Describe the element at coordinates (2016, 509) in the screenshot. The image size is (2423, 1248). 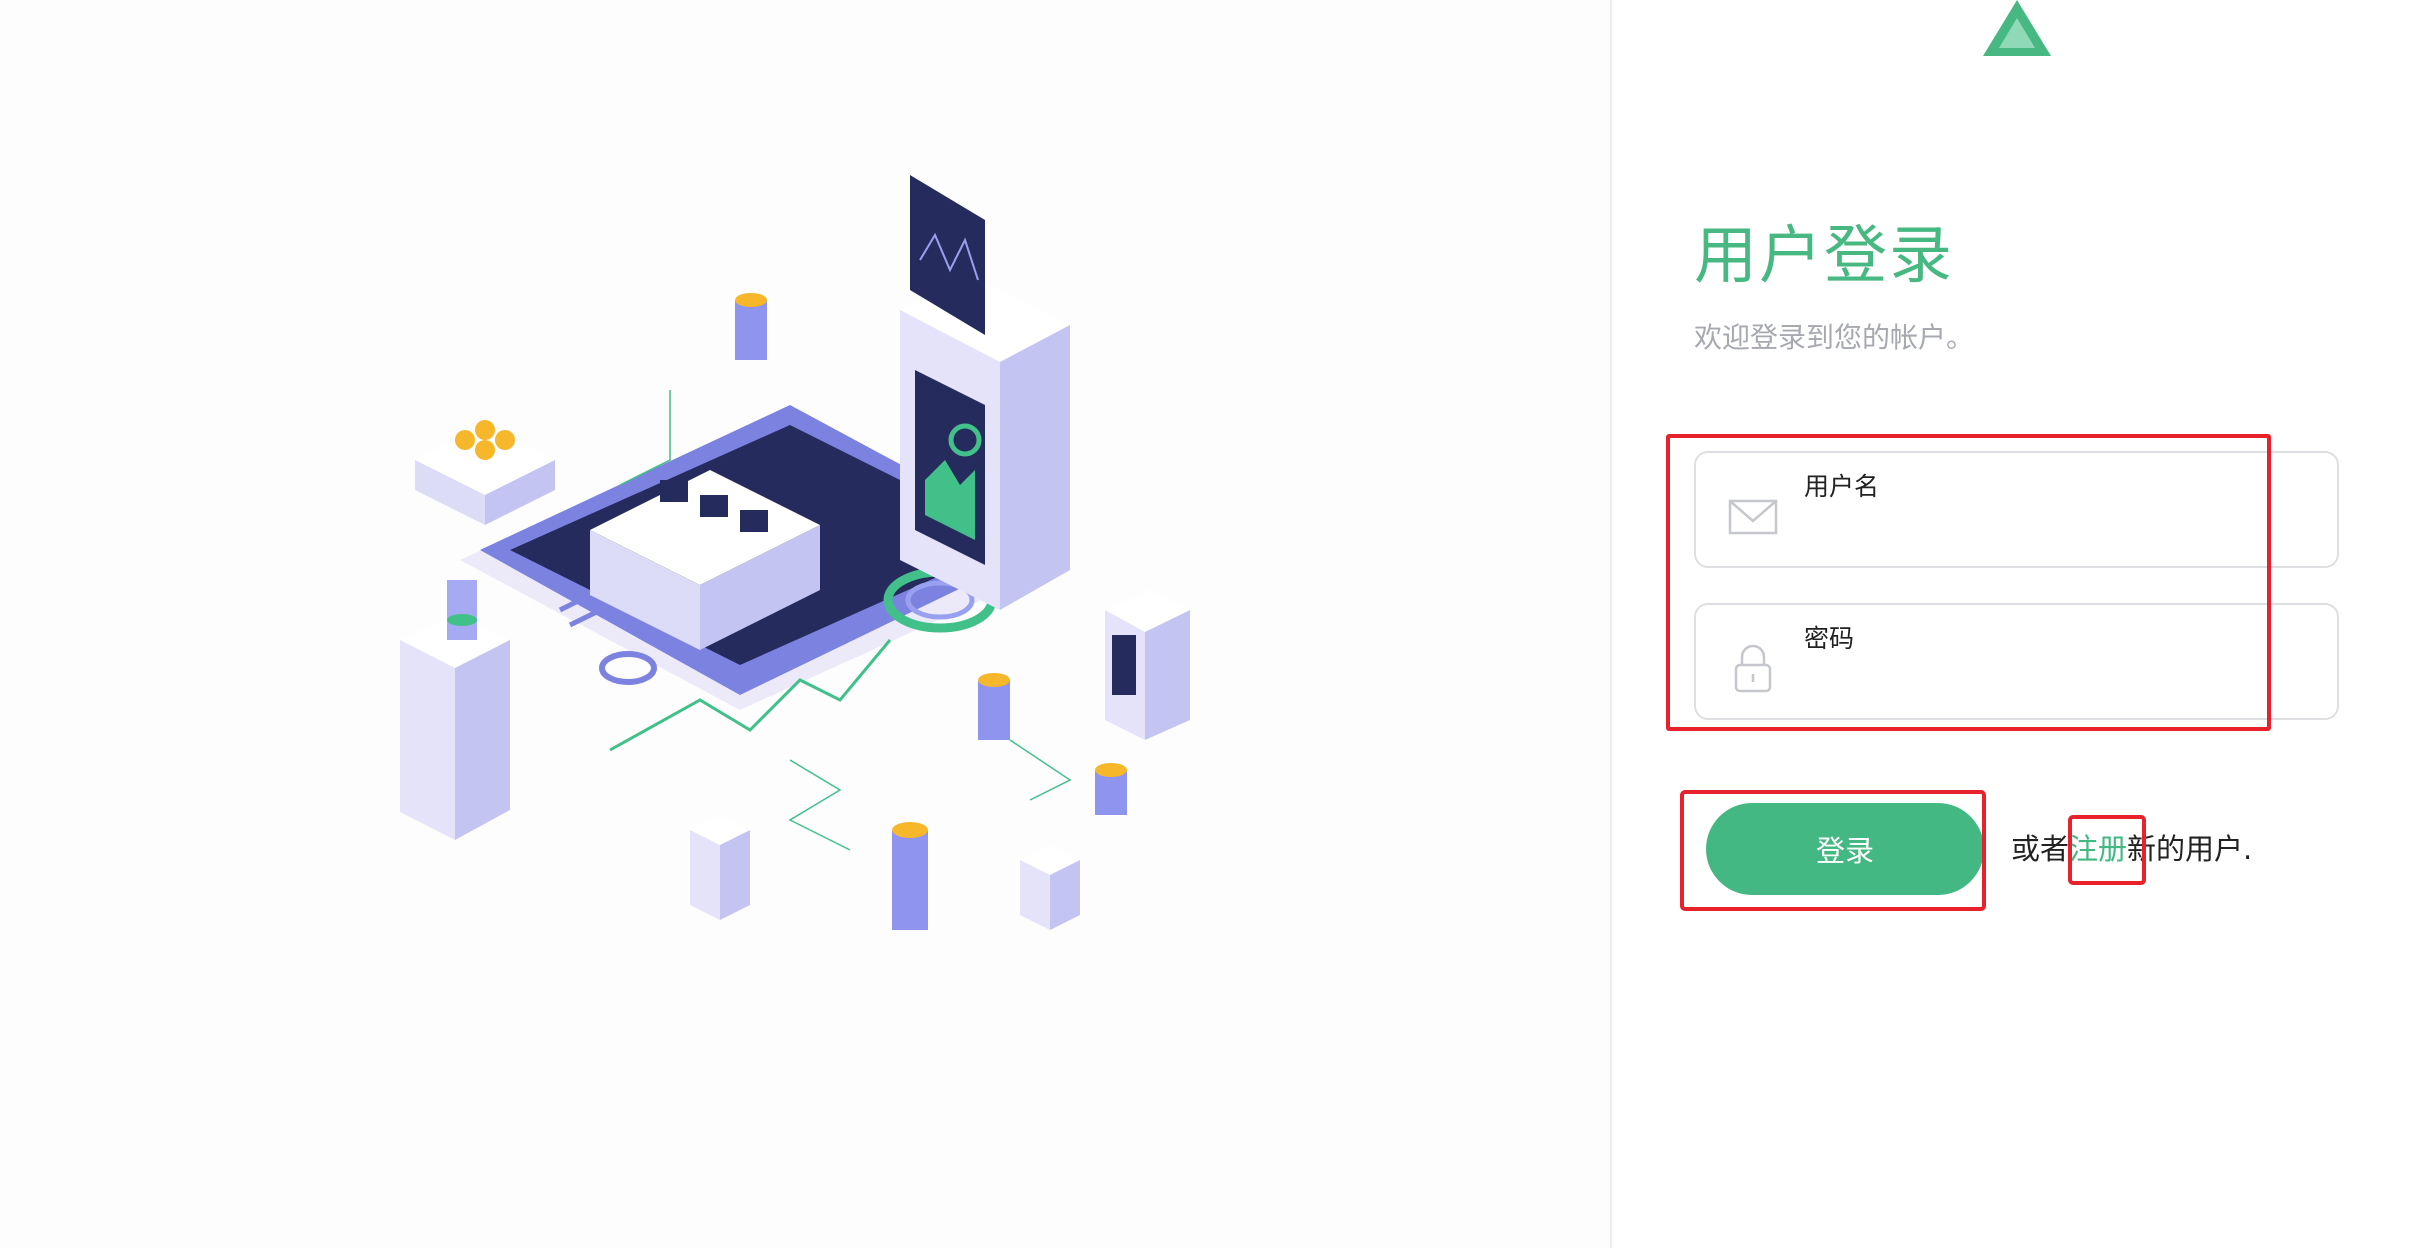
I see `username-field: 用户名` at that location.